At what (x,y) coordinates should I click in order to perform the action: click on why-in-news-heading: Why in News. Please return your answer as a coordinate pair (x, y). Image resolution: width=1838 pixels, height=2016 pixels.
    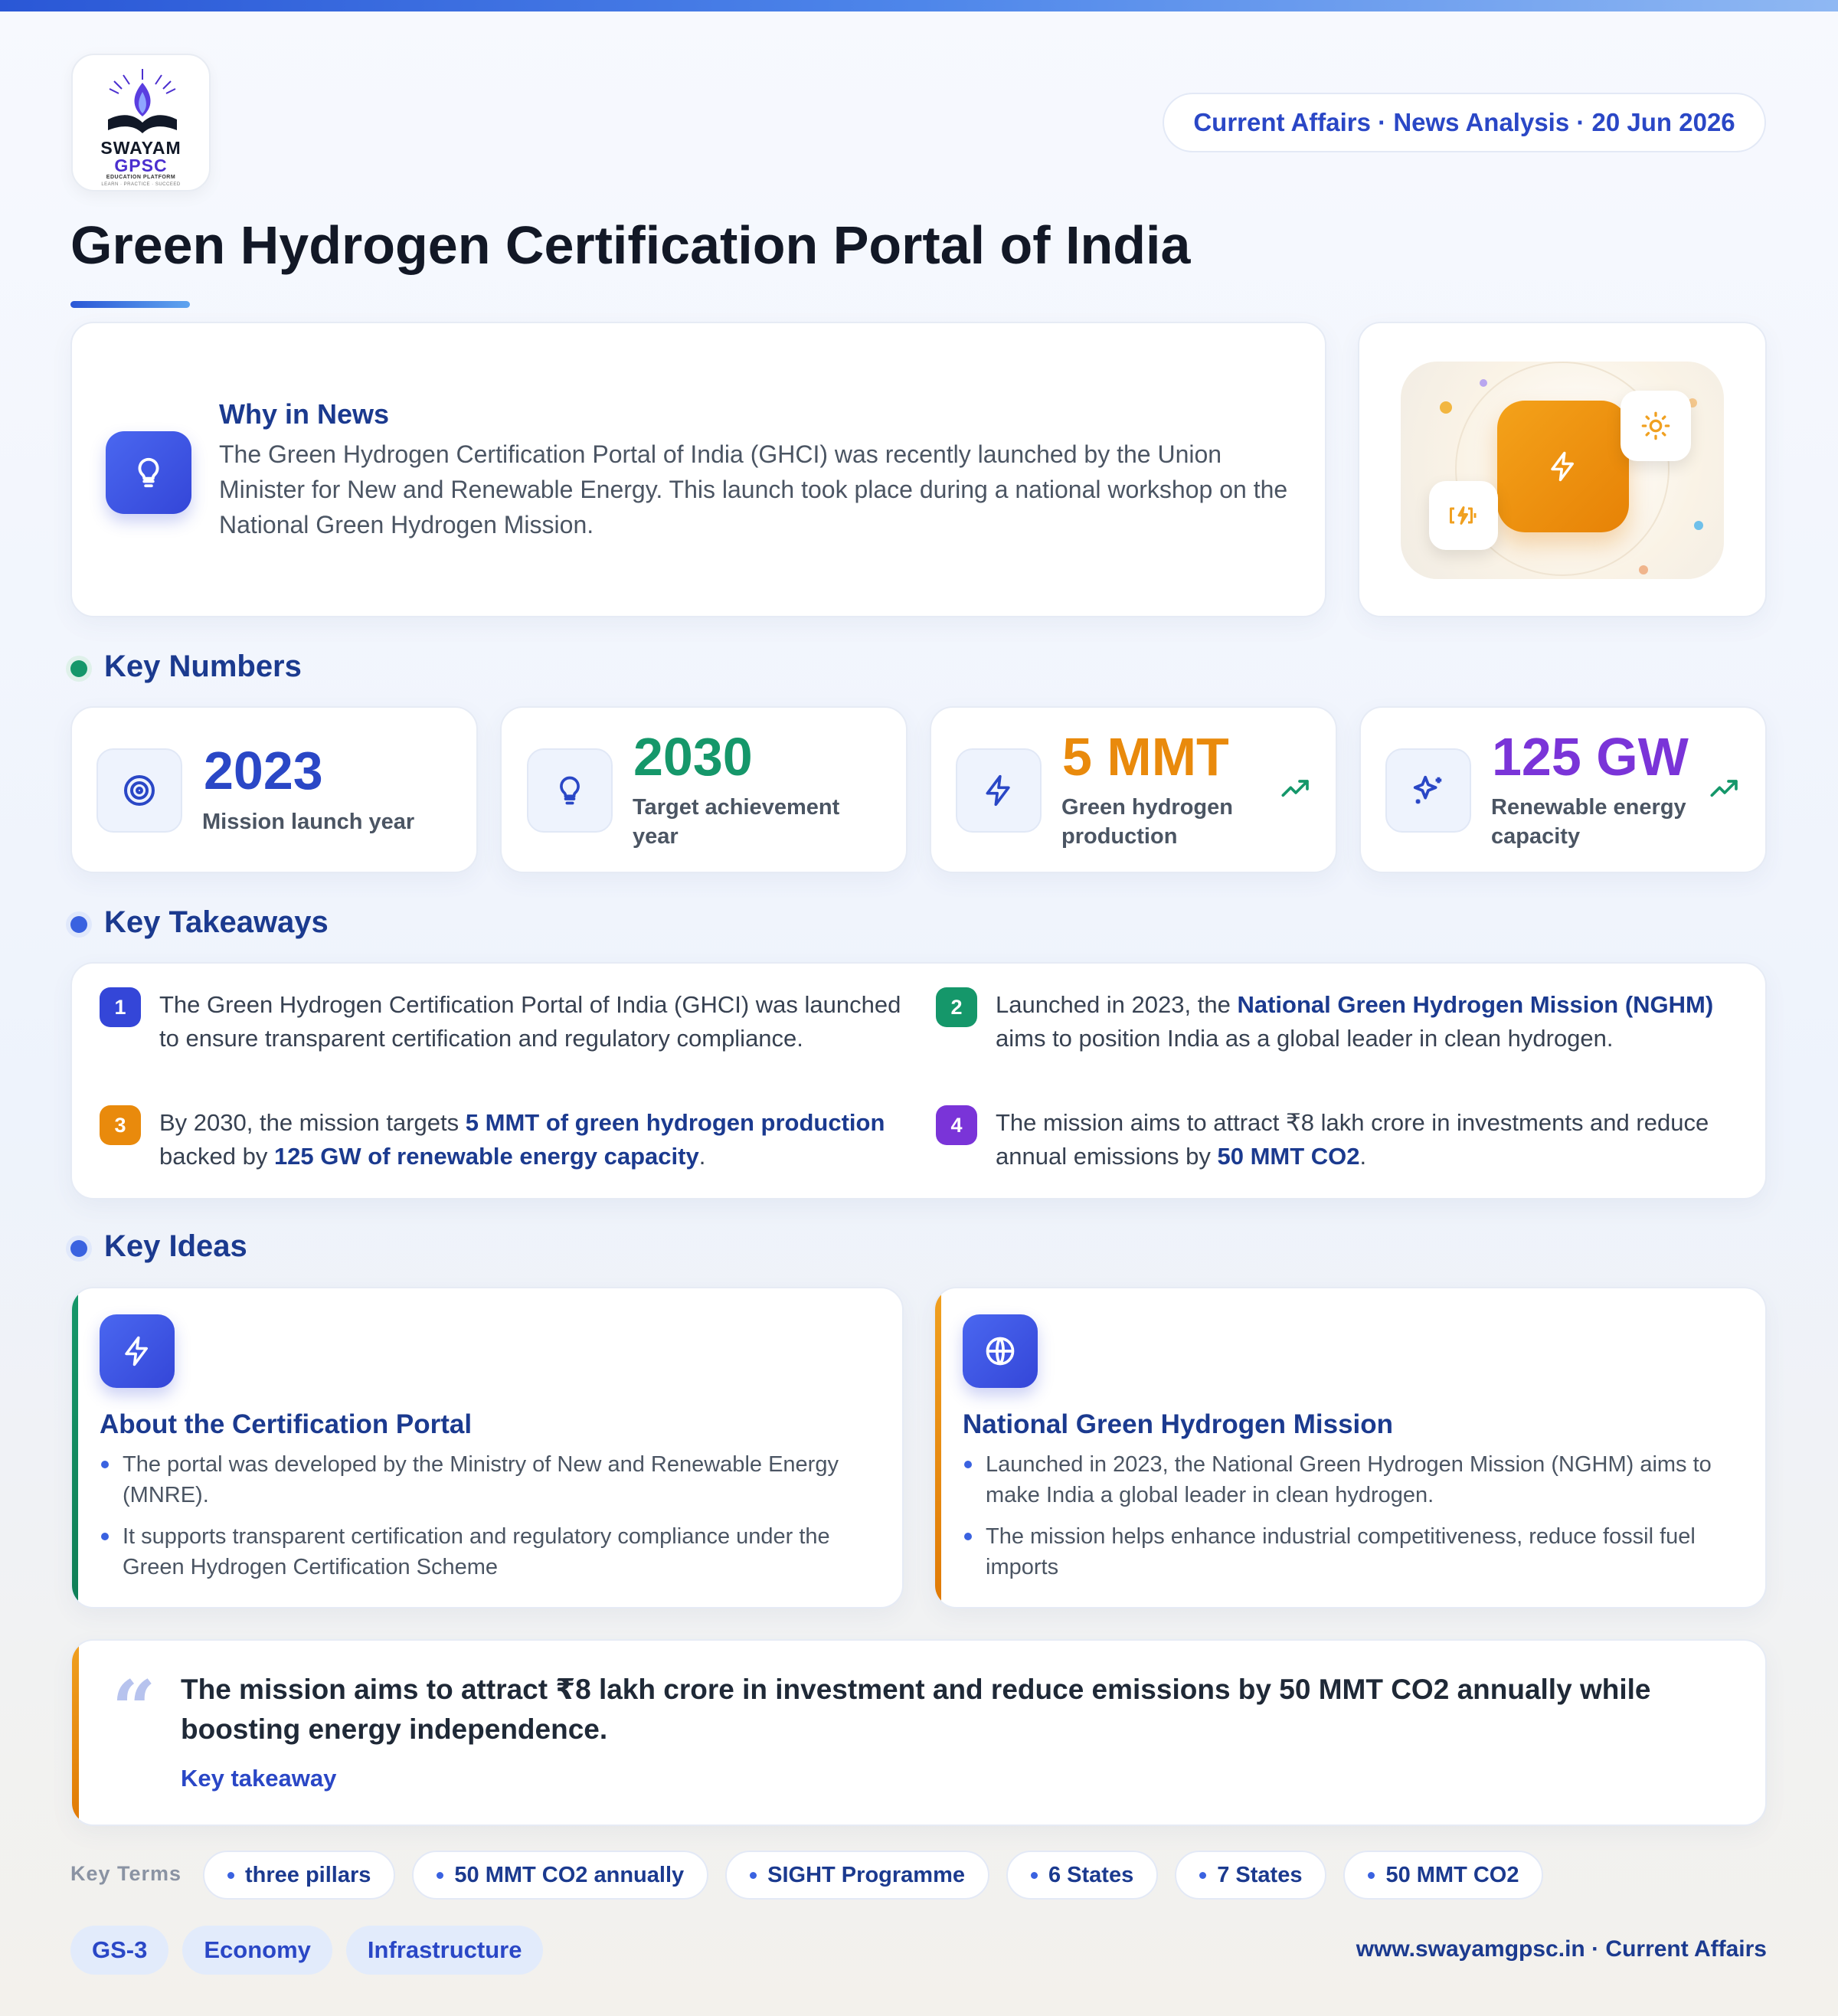
    Looking at the image, I should click on (305, 414).